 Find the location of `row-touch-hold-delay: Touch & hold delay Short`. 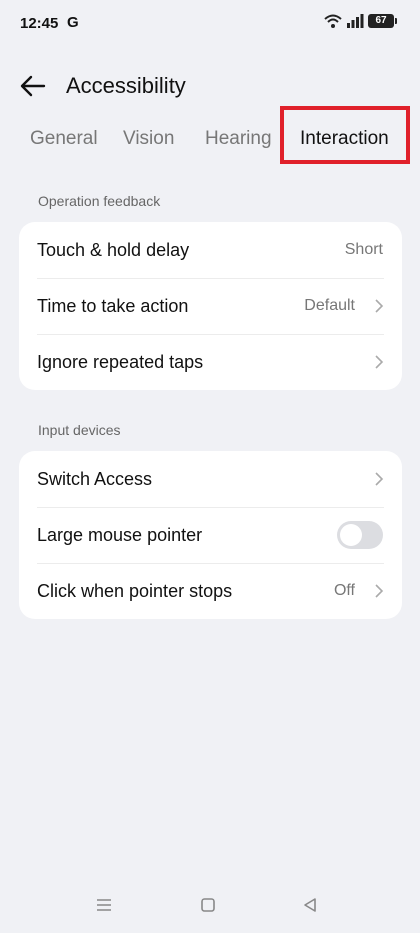

row-touch-hold-delay: Touch & hold delay Short is located at coordinates (210, 250).